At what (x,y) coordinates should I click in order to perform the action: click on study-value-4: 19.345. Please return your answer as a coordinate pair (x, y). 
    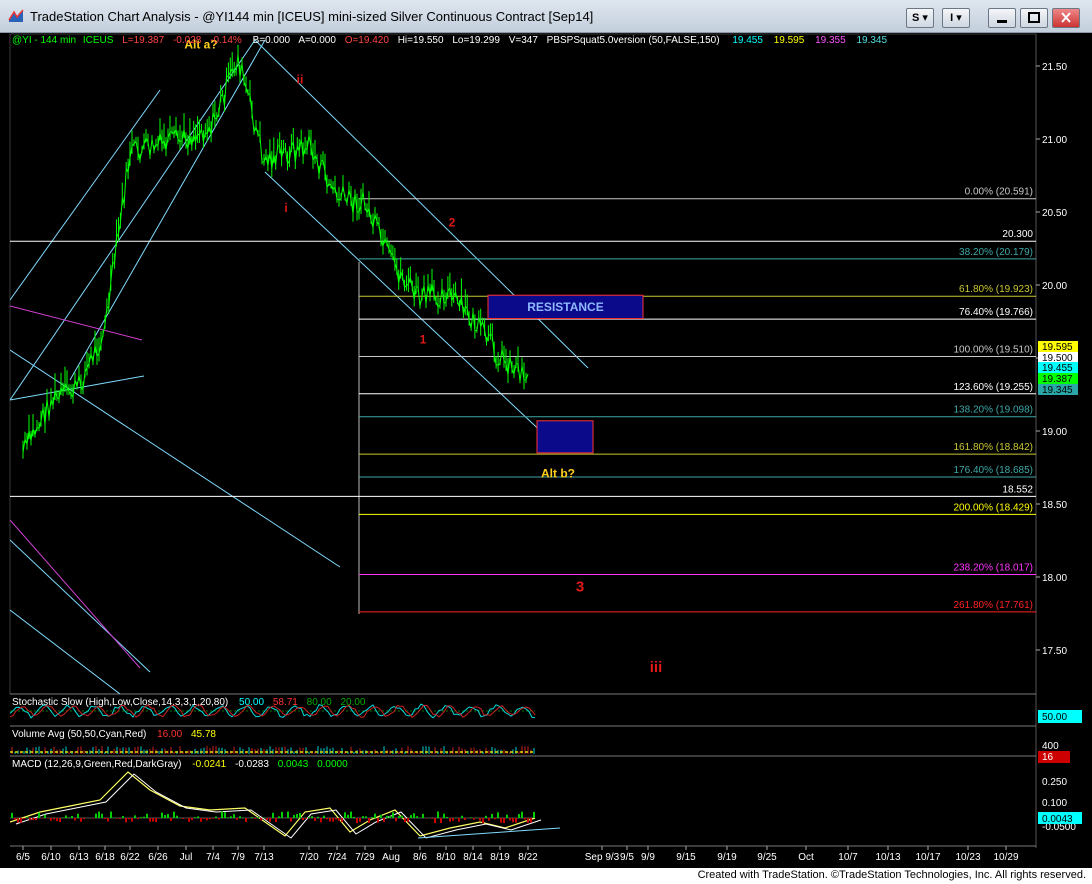
    Looking at the image, I should click on (871, 40).